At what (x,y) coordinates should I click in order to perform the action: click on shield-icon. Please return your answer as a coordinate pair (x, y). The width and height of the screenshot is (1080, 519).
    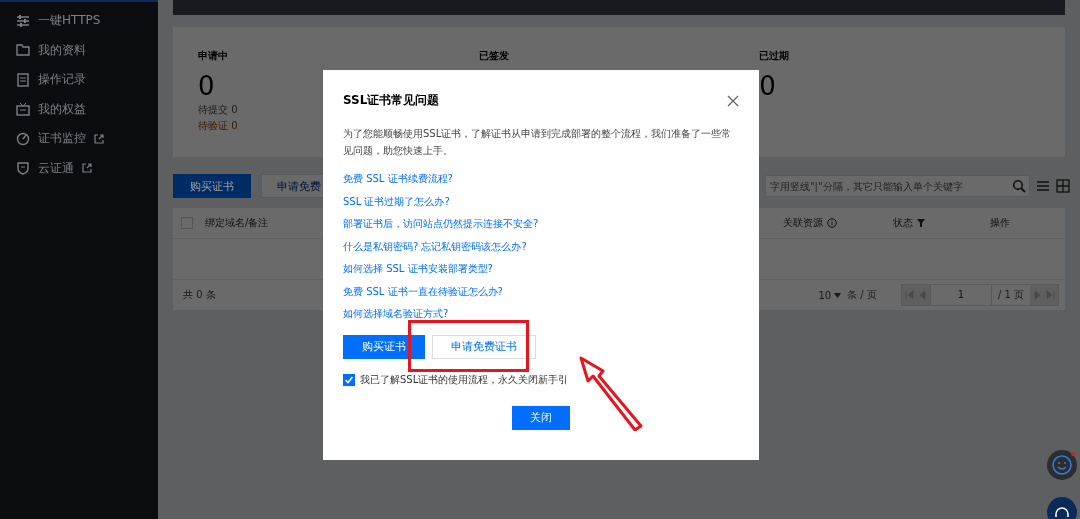
    Looking at the image, I should click on (23, 168).